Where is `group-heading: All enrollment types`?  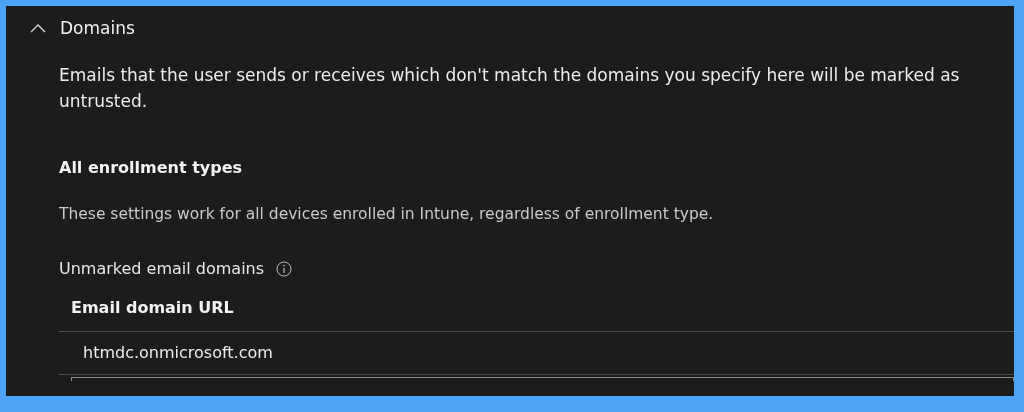
group-heading: All enrollment types is located at coordinates (151, 167).